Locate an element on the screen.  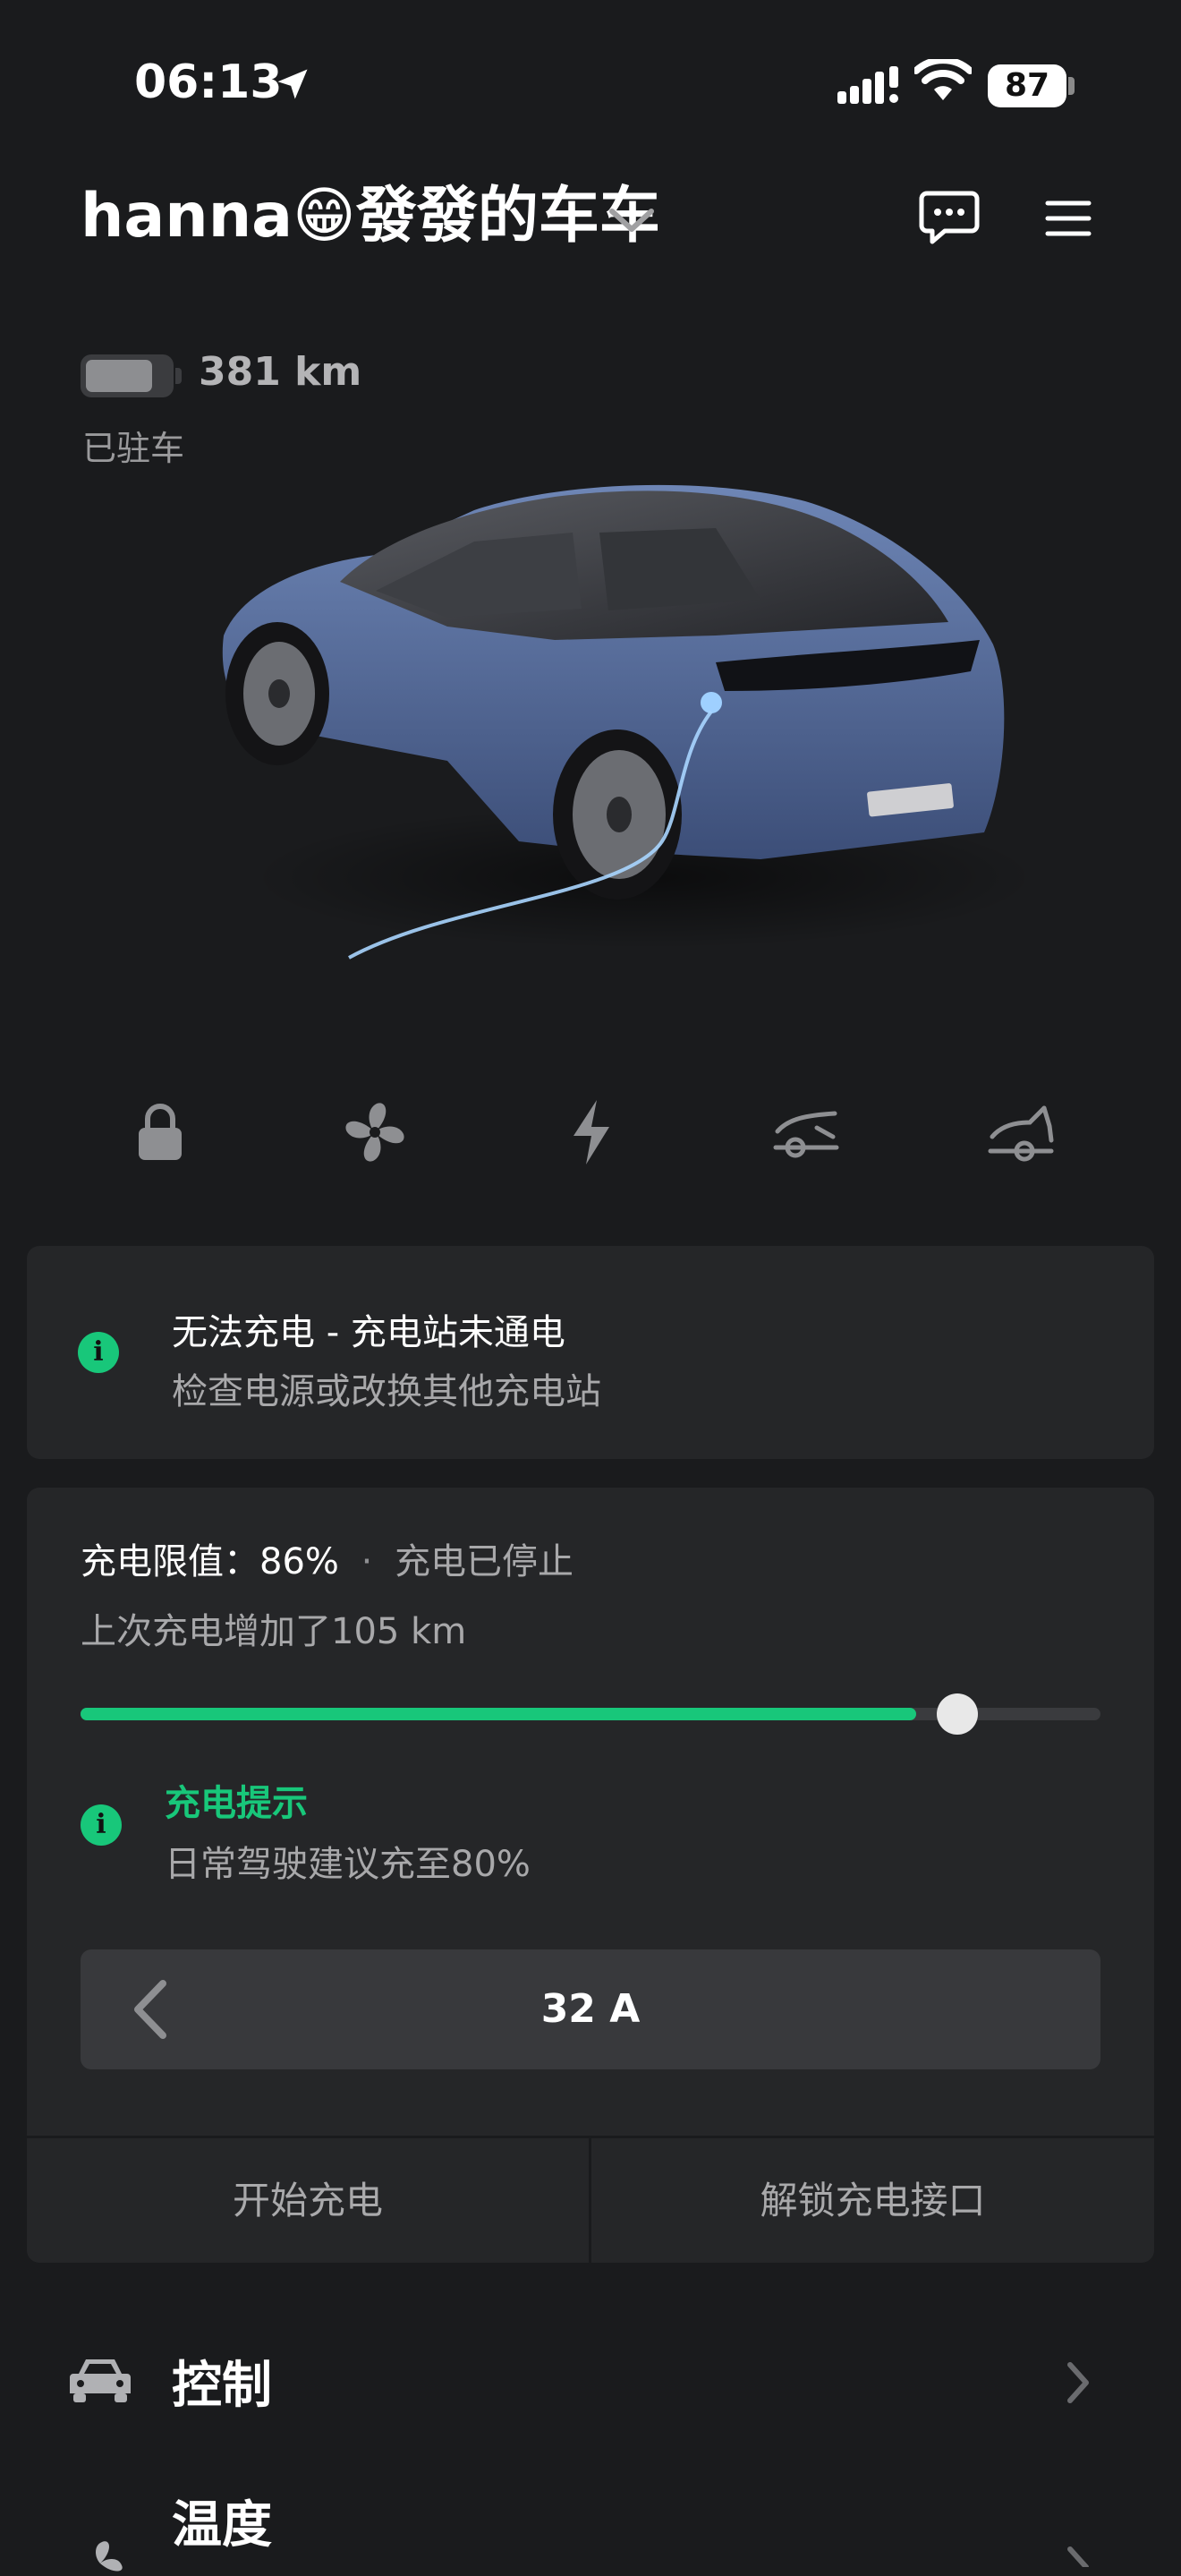
location-arrow-icon is located at coordinates (292, 85).